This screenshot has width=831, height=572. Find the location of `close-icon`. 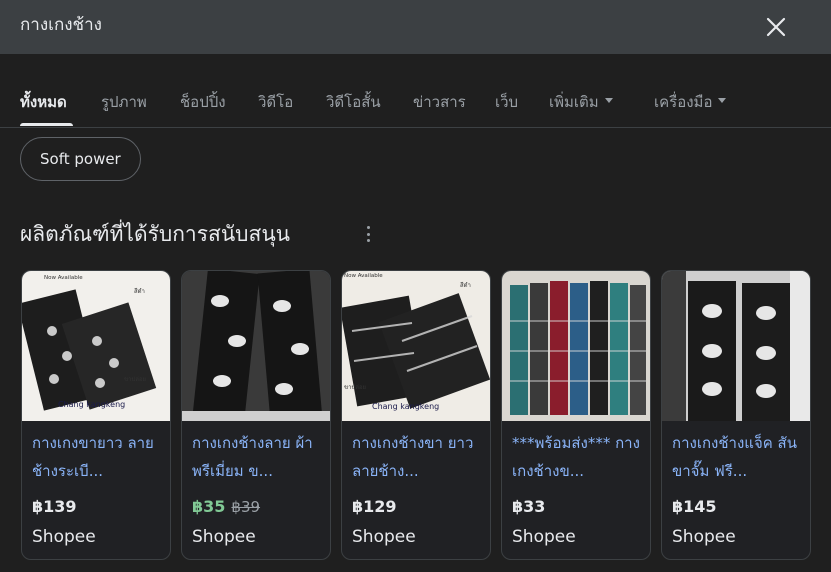

close-icon is located at coordinates (776, 27).